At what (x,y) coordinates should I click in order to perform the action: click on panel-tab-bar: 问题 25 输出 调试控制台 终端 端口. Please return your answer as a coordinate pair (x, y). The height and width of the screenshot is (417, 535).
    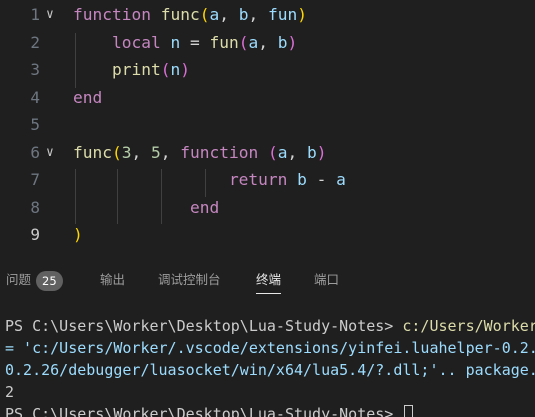
    Looking at the image, I should click on (267, 280).